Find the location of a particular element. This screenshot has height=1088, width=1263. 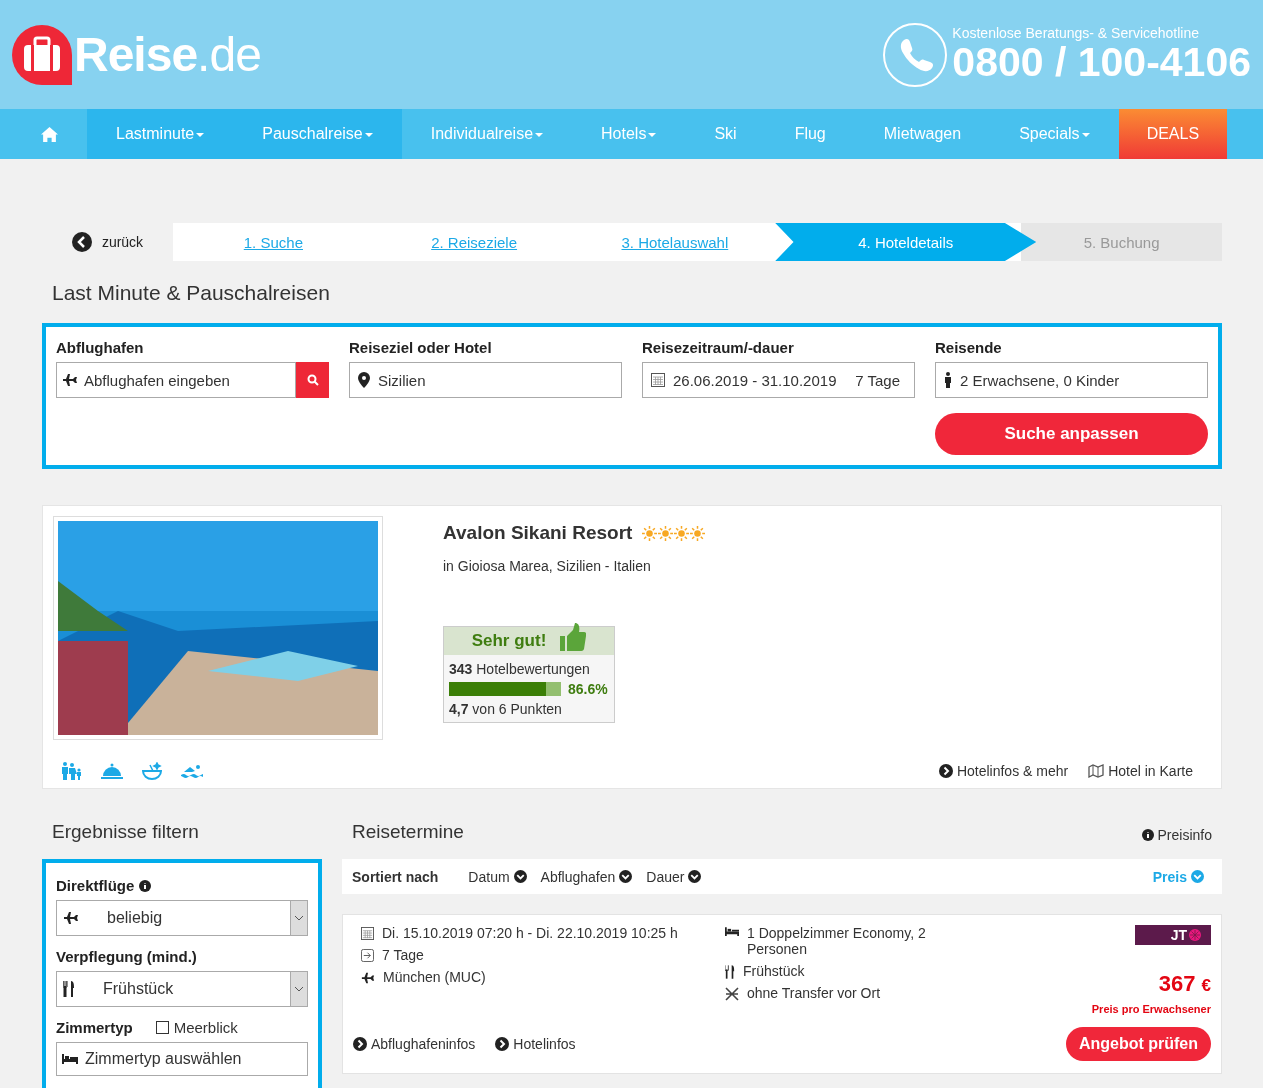

upcoming-step: 5. Buchung is located at coordinates (1121, 242).